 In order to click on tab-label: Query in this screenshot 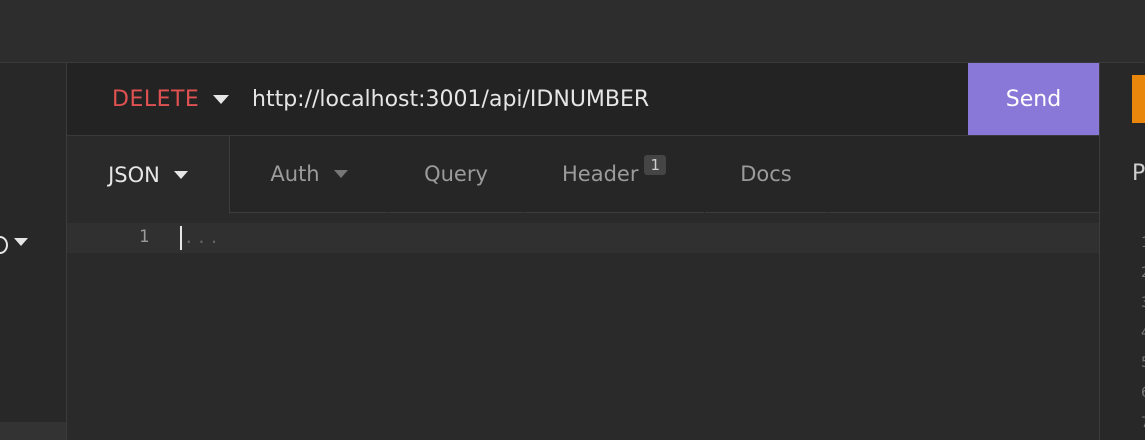, I will do `click(456, 174)`.